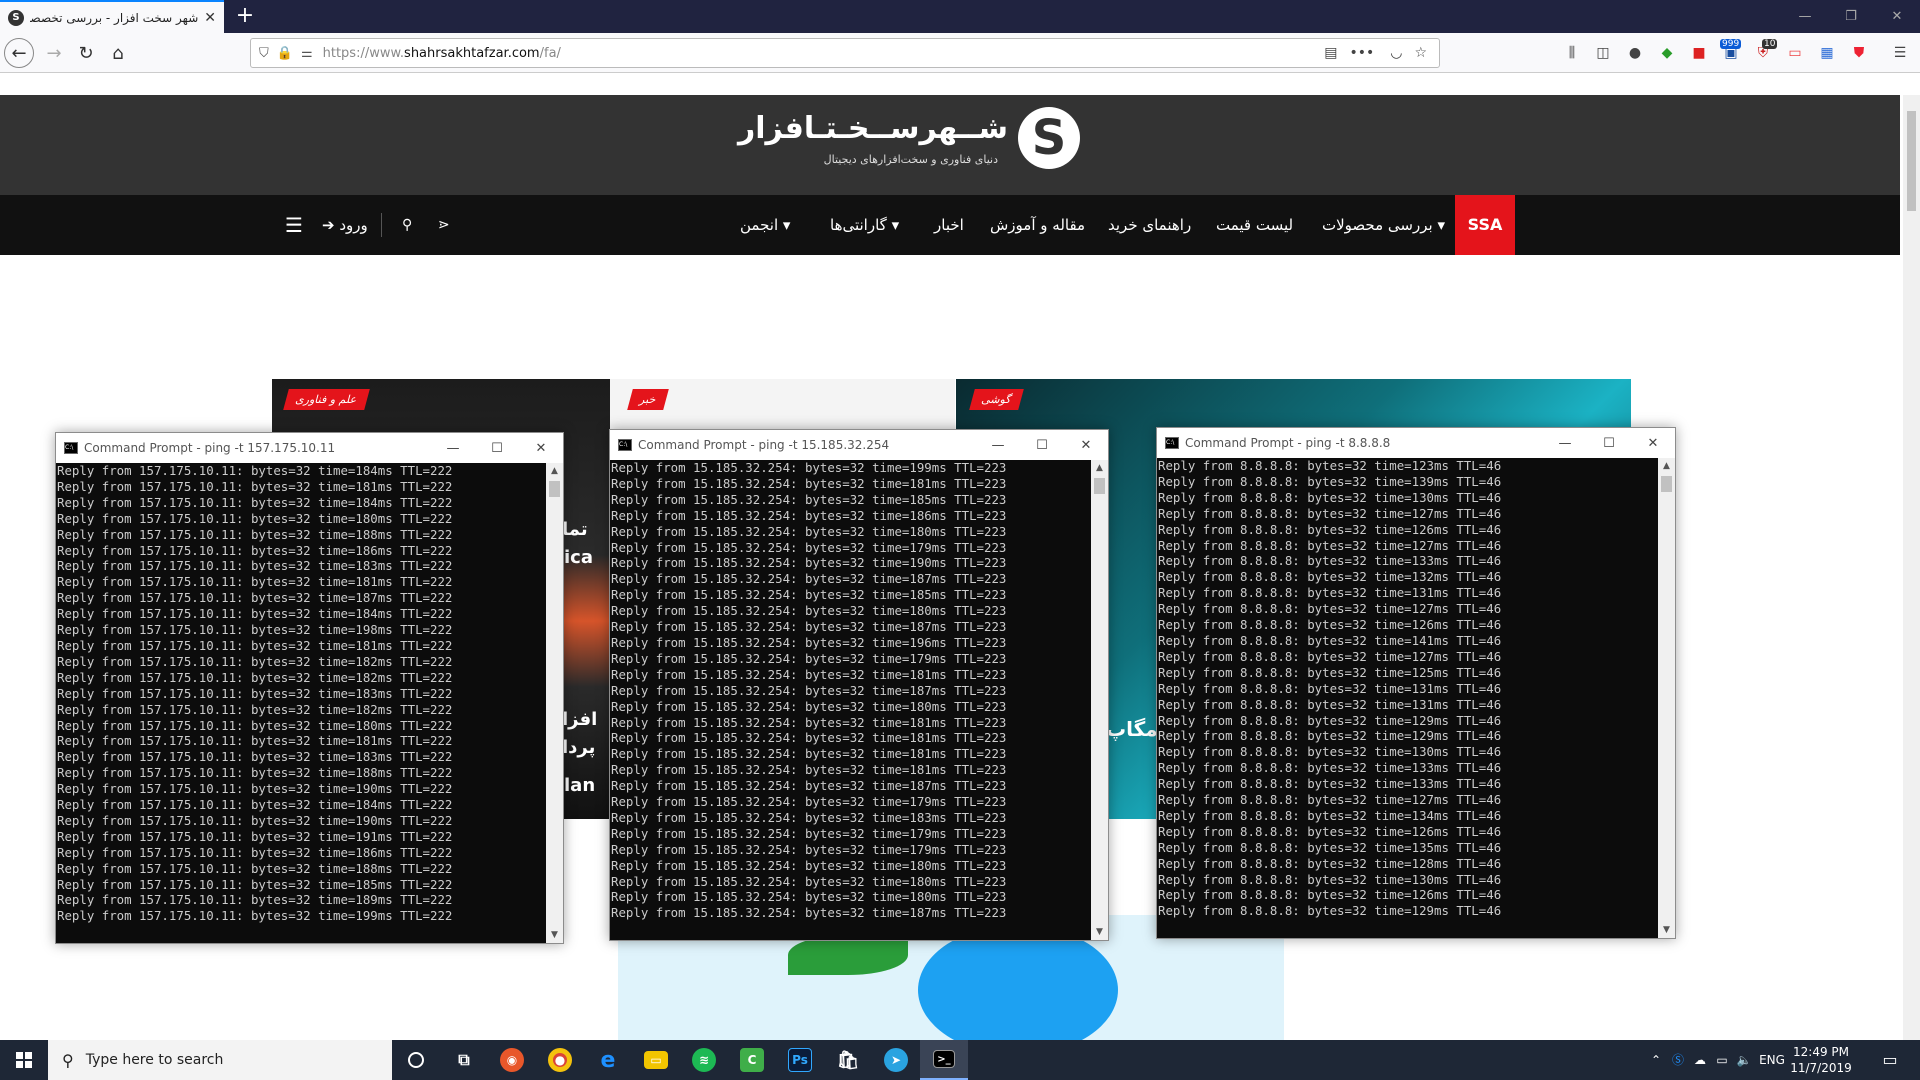 This screenshot has width=1920, height=1080. What do you see at coordinates (1656, 1060) in the screenshot?
I see `show-hidden-icons-icon: ⌃` at bounding box center [1656, 1060].